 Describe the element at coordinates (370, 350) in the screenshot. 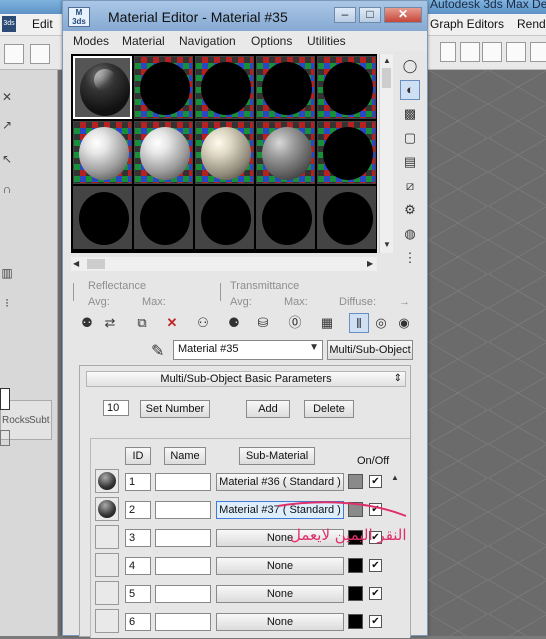

I see `material-type-button: Multi/Sub-Object` at that location.